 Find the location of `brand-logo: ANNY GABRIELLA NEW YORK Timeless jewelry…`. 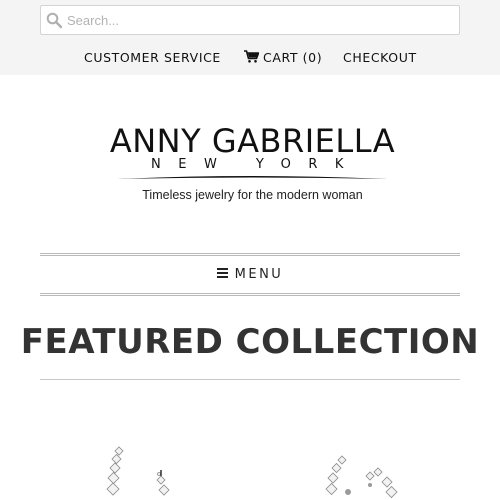

brand-logo: ANNY GABRIELLA NEW YORK Timeless jewelry… is located at coordinates (252, 159).